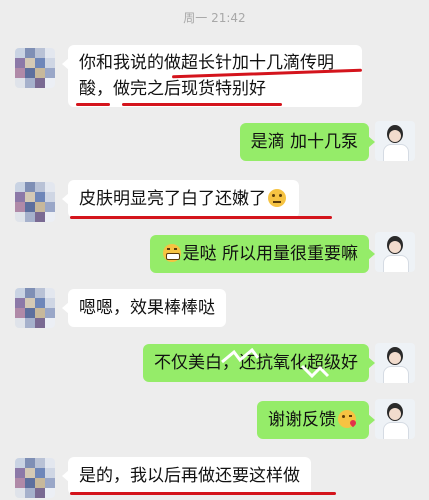 Image resolution: width=429 pixels, height=500 pixels. Describe the element at coordinates (214, 421) in the screenshot. I see `message-row-7: 谢谢反馈` at that location.